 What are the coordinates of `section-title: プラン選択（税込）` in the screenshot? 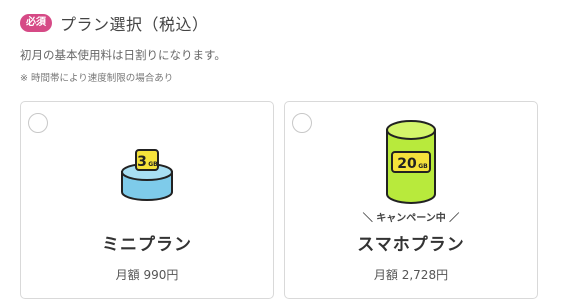 It's located at (134, 24).